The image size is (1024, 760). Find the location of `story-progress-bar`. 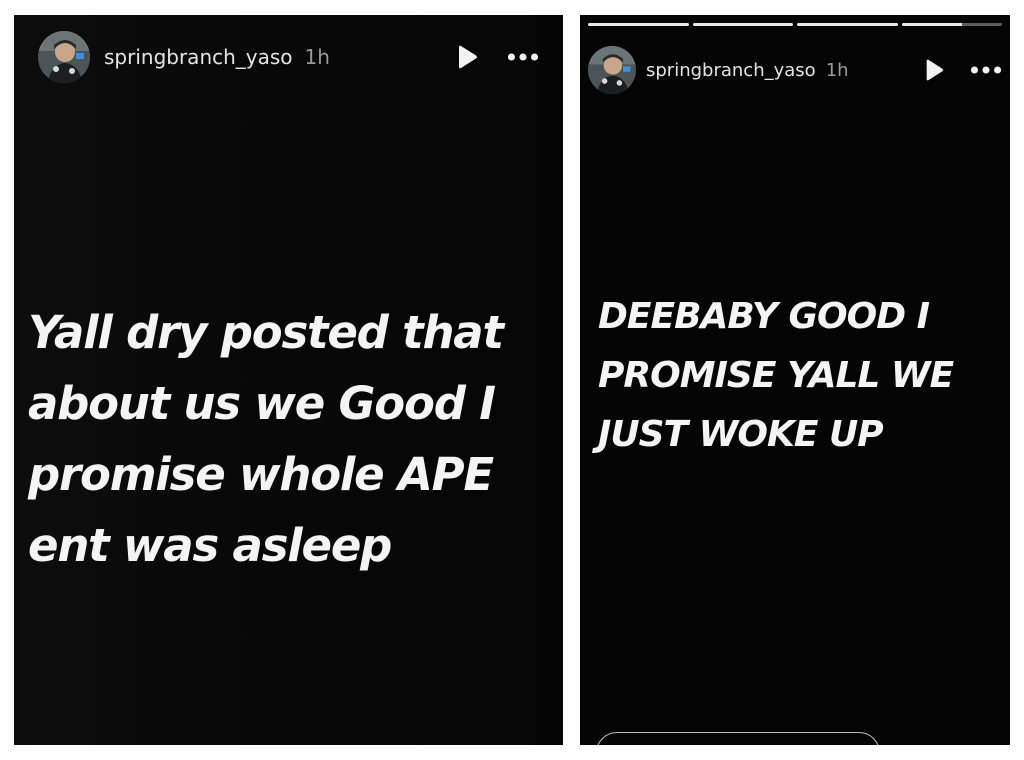

story-progress-bar is located at coordinates (795, 24).